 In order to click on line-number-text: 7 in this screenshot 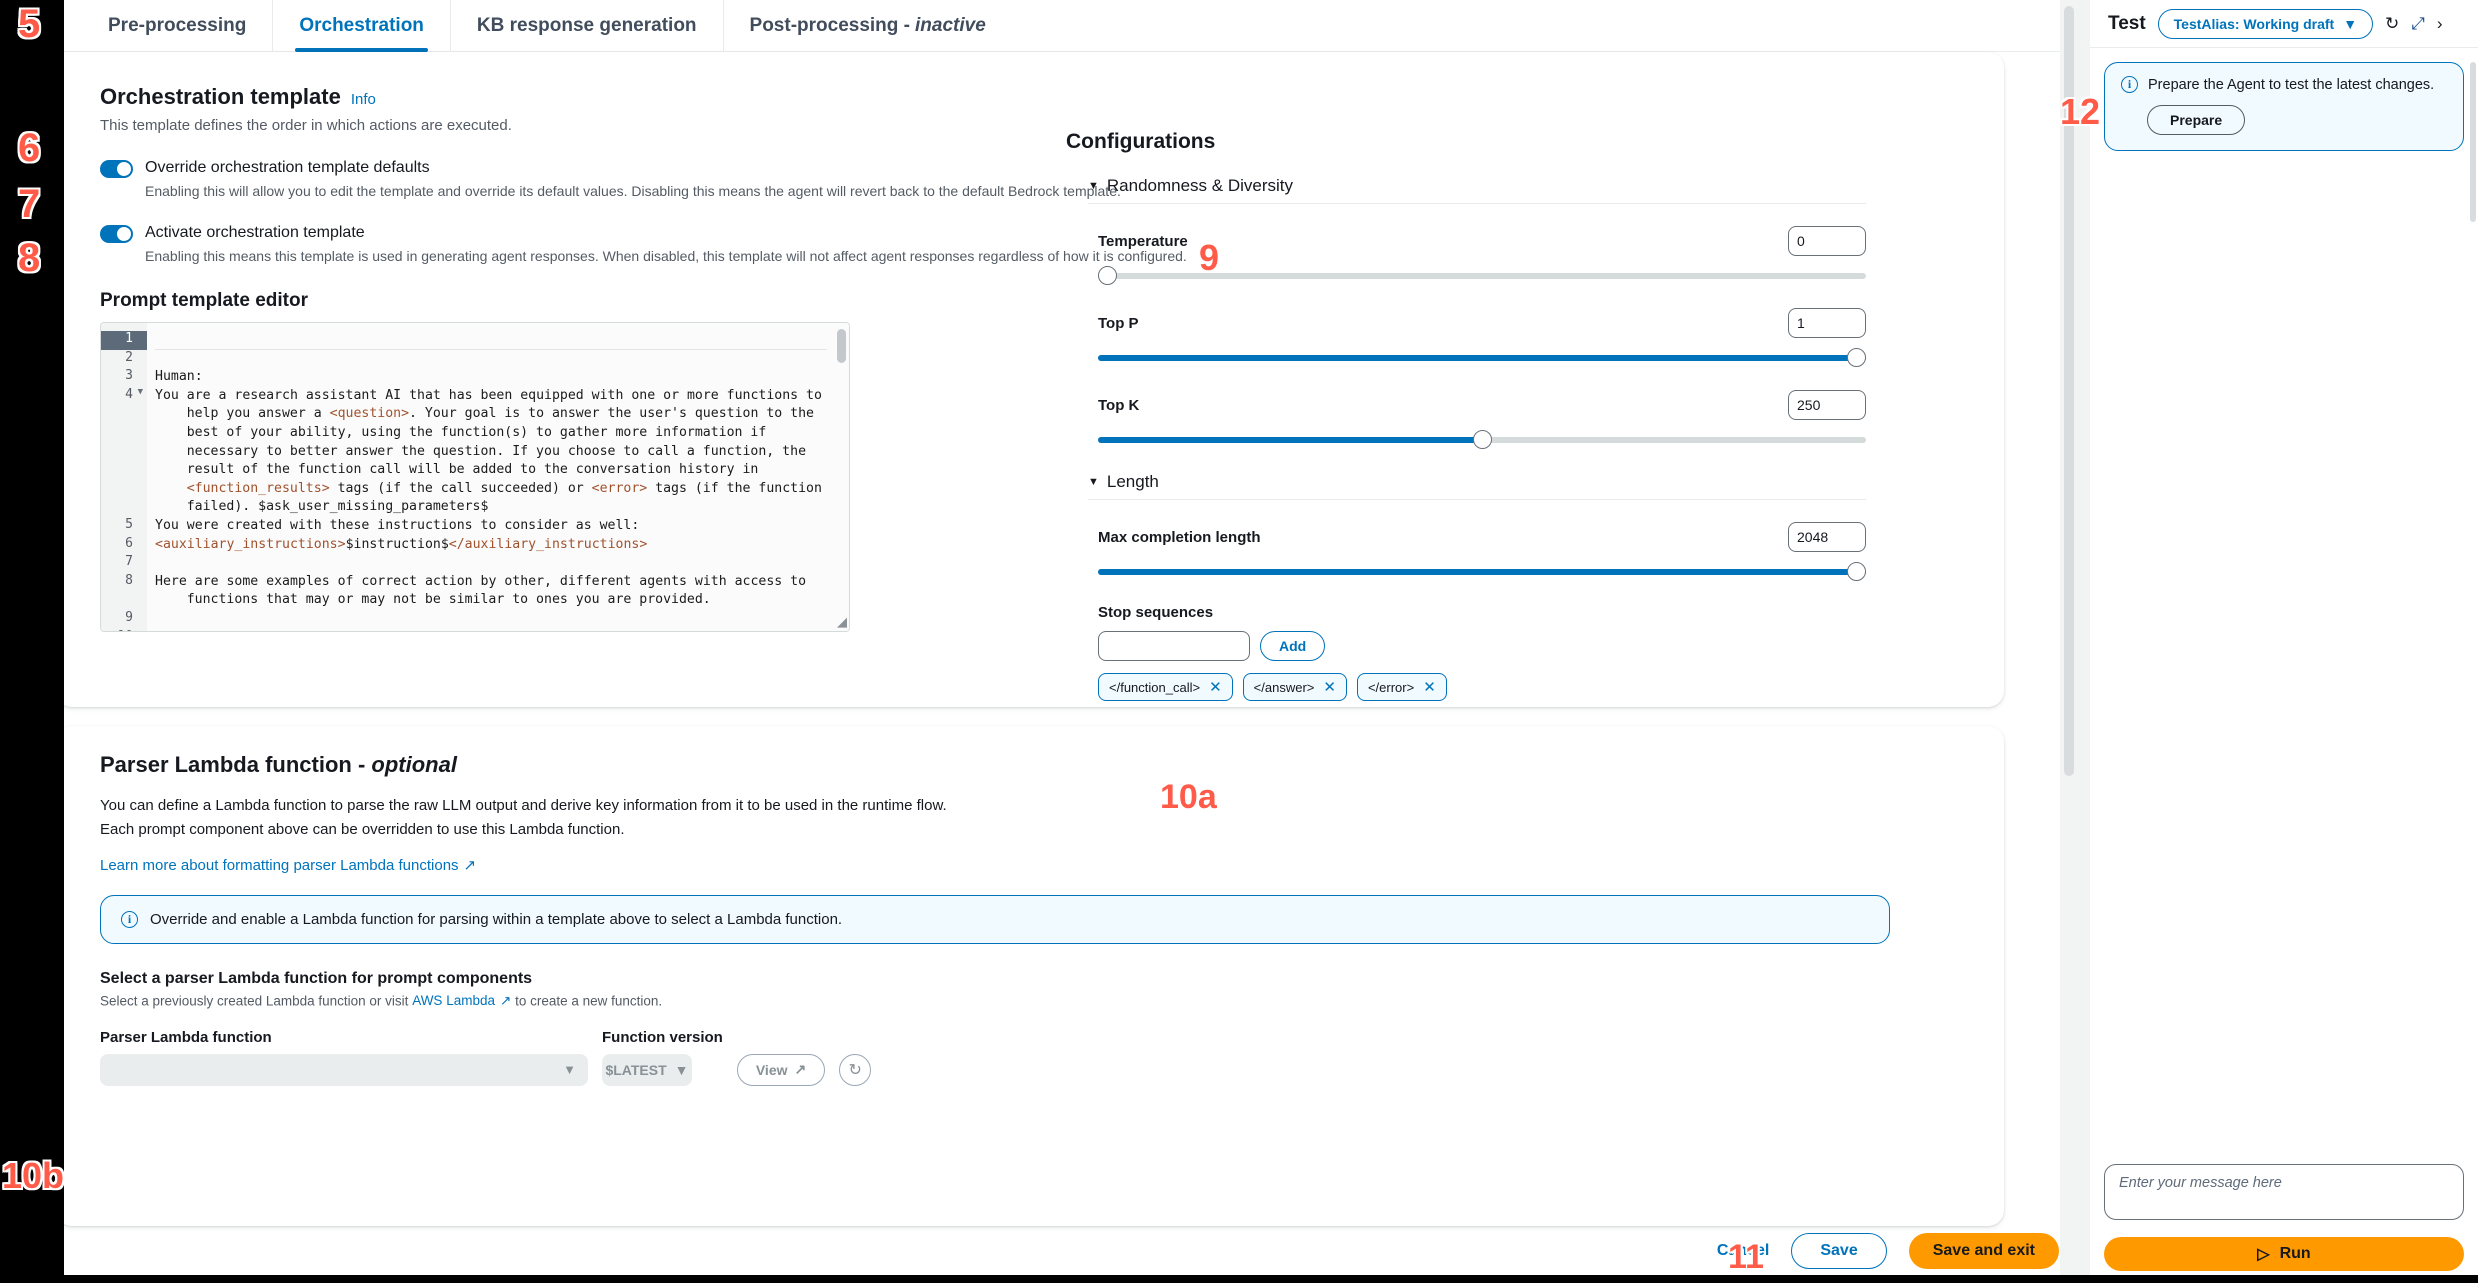, I will do `click(129, 562)`.